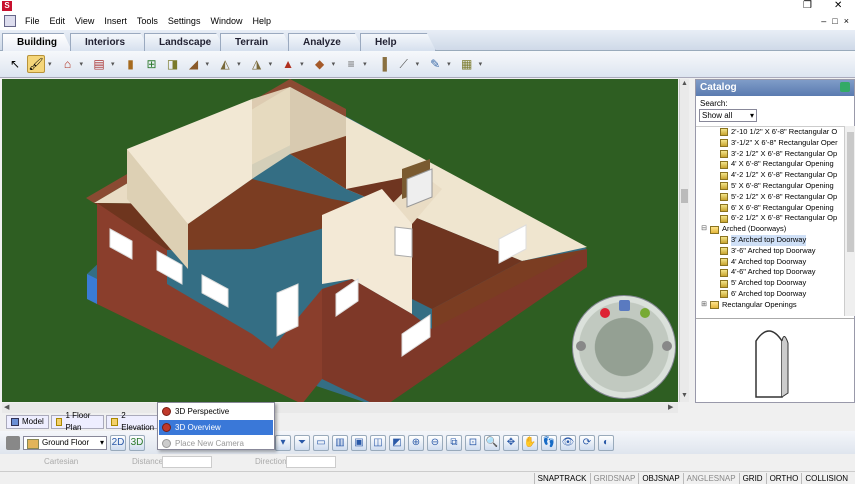  I want to click on image-display-icon: ◫, so click(378, 442).